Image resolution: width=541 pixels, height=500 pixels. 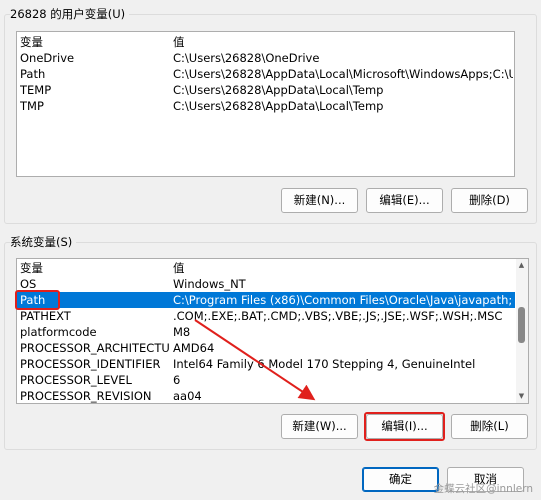 What do you see at coordinates (209, 284) in the screenshot?
I see `system-var-value: Windows_NT` at bounding box center [209, 284].